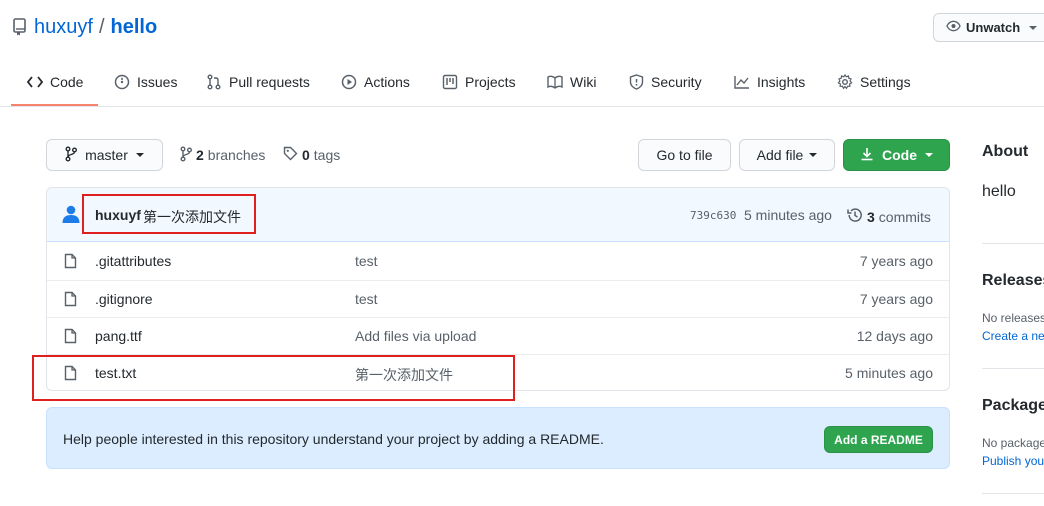 This screenshot has height=506, width=1044. I want to click on go-to-file-button: Go to file, so click(684, 155).